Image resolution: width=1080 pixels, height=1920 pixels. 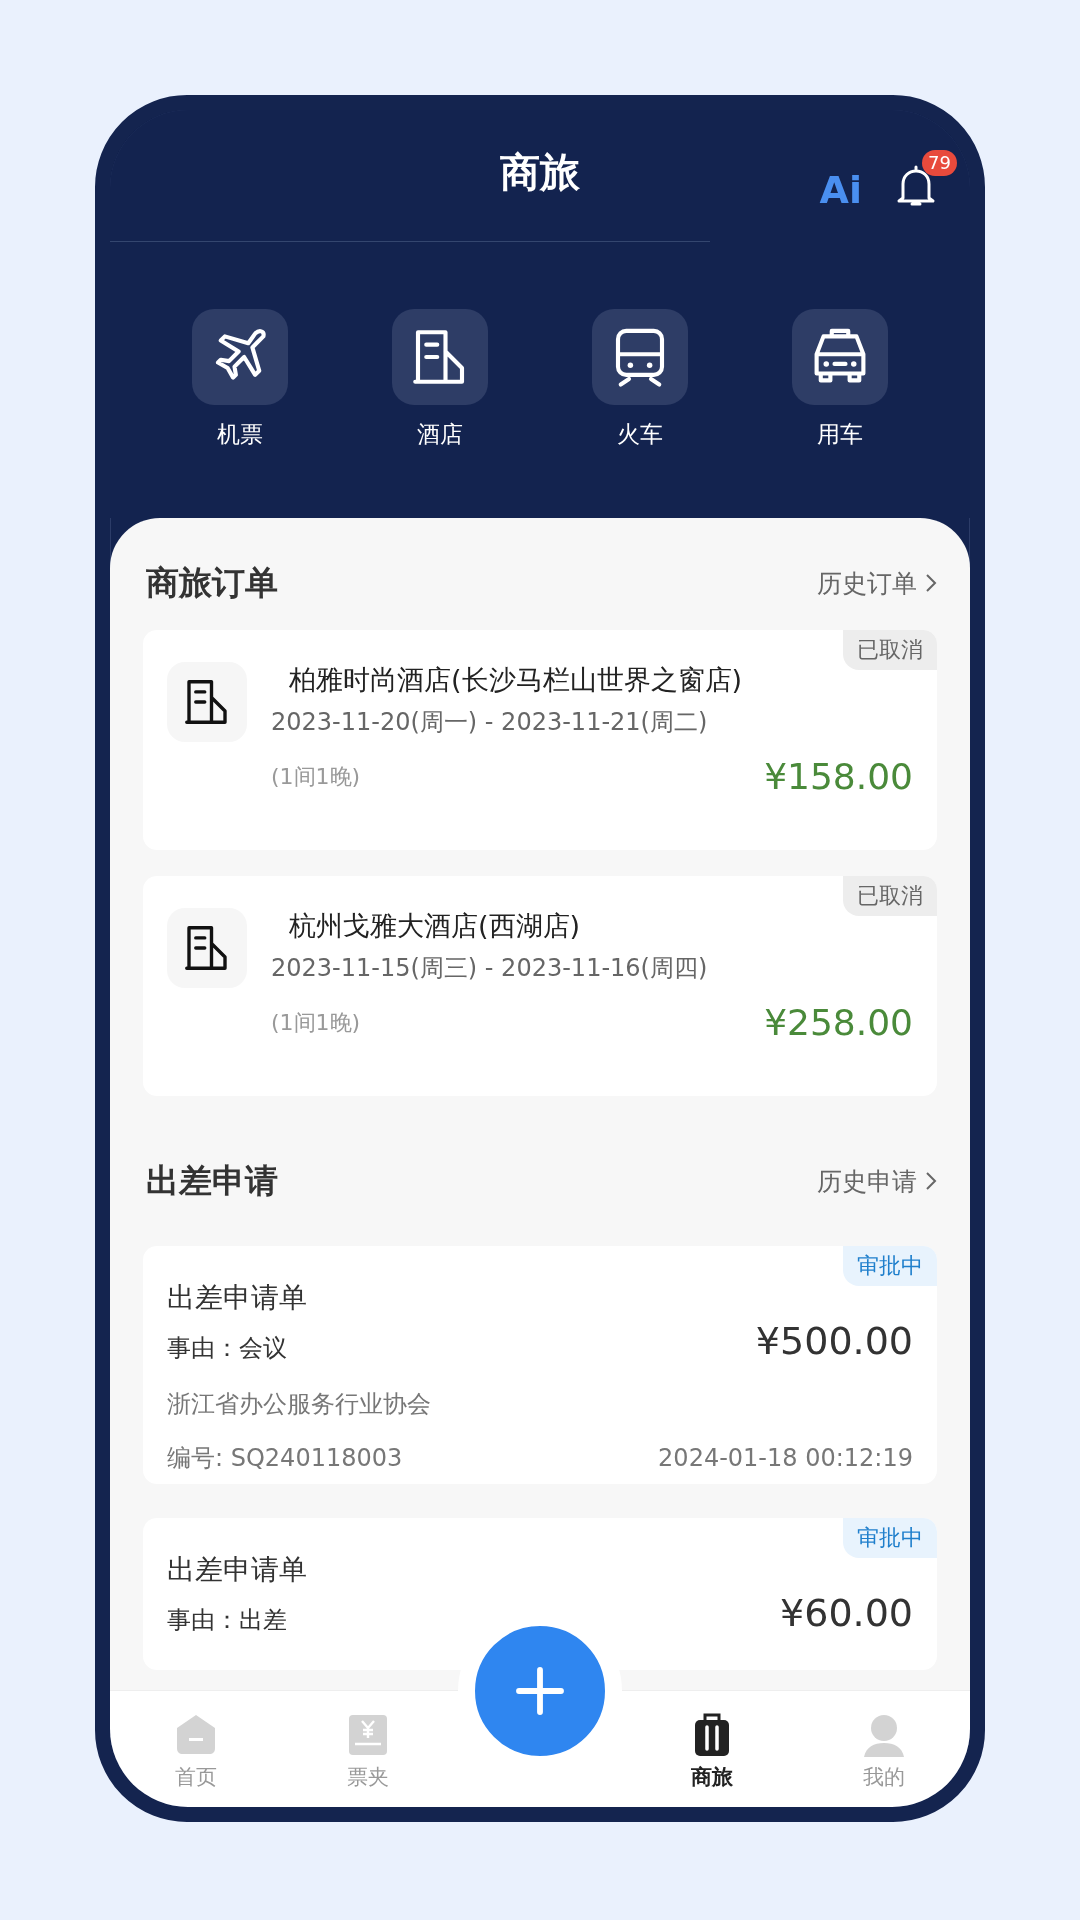 What do you see at coordinates (838, 776) in the screenshot?
I see `order-price: ¥158.00` at bounding box center [838, 776].